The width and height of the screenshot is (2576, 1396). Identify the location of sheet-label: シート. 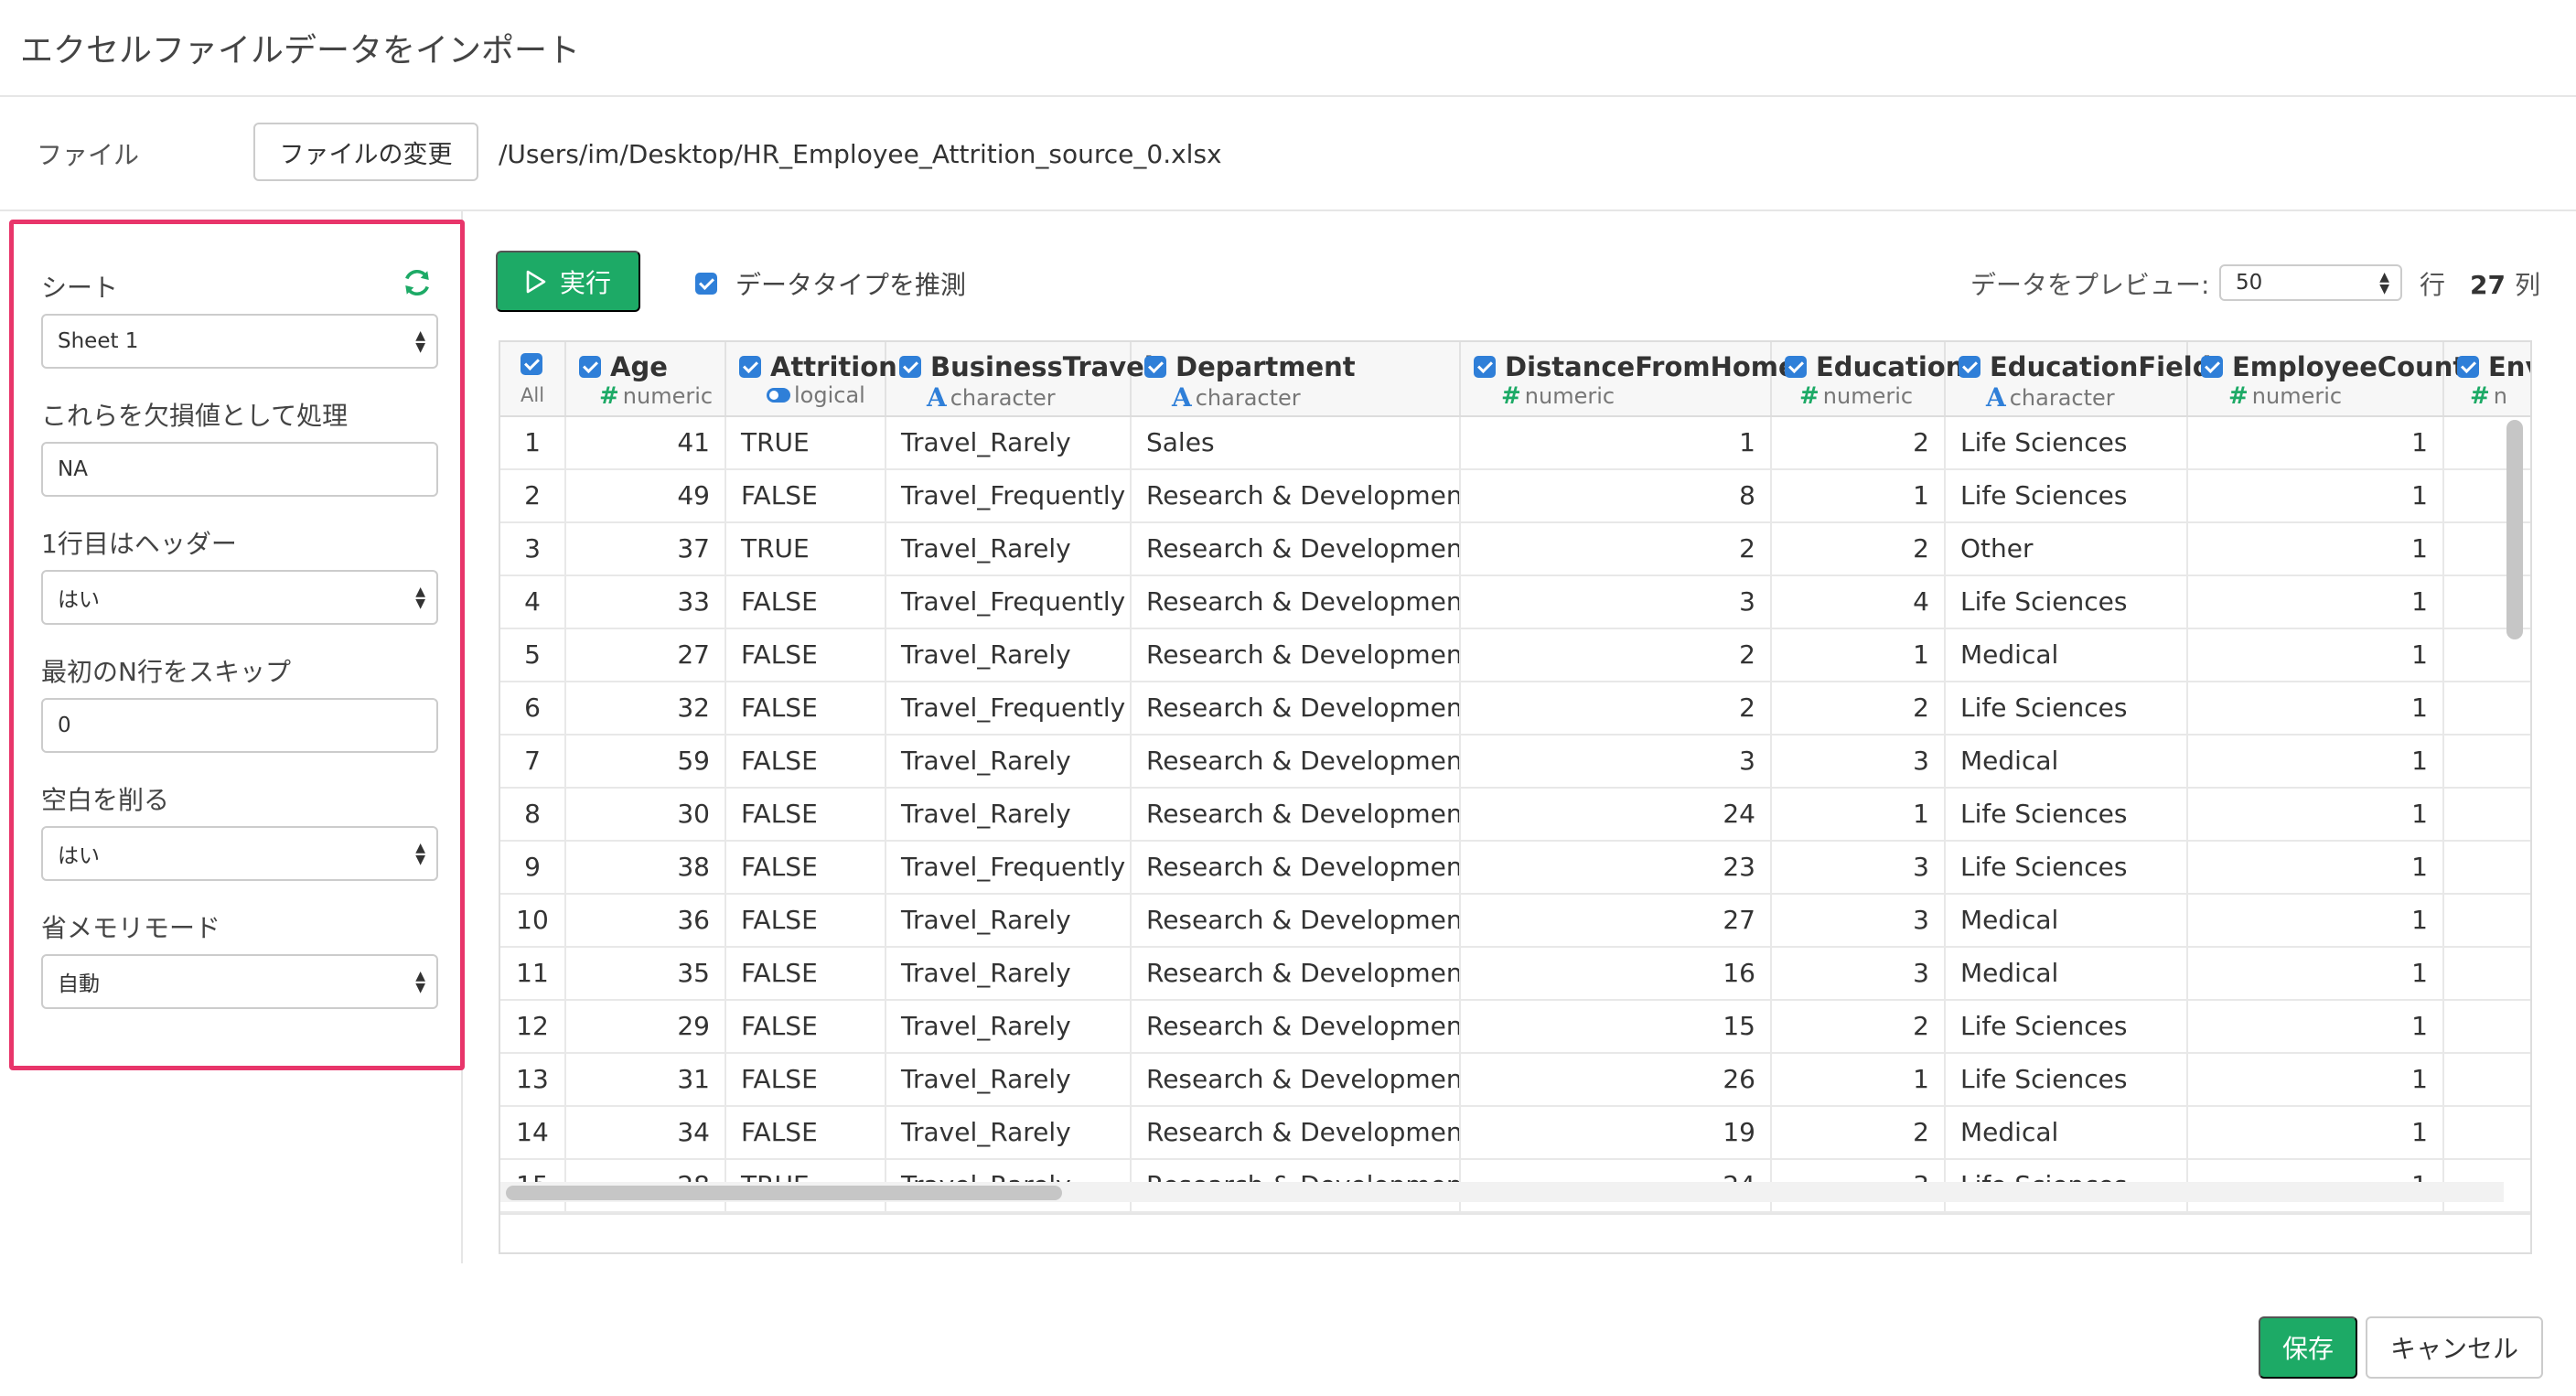
(80, 288).